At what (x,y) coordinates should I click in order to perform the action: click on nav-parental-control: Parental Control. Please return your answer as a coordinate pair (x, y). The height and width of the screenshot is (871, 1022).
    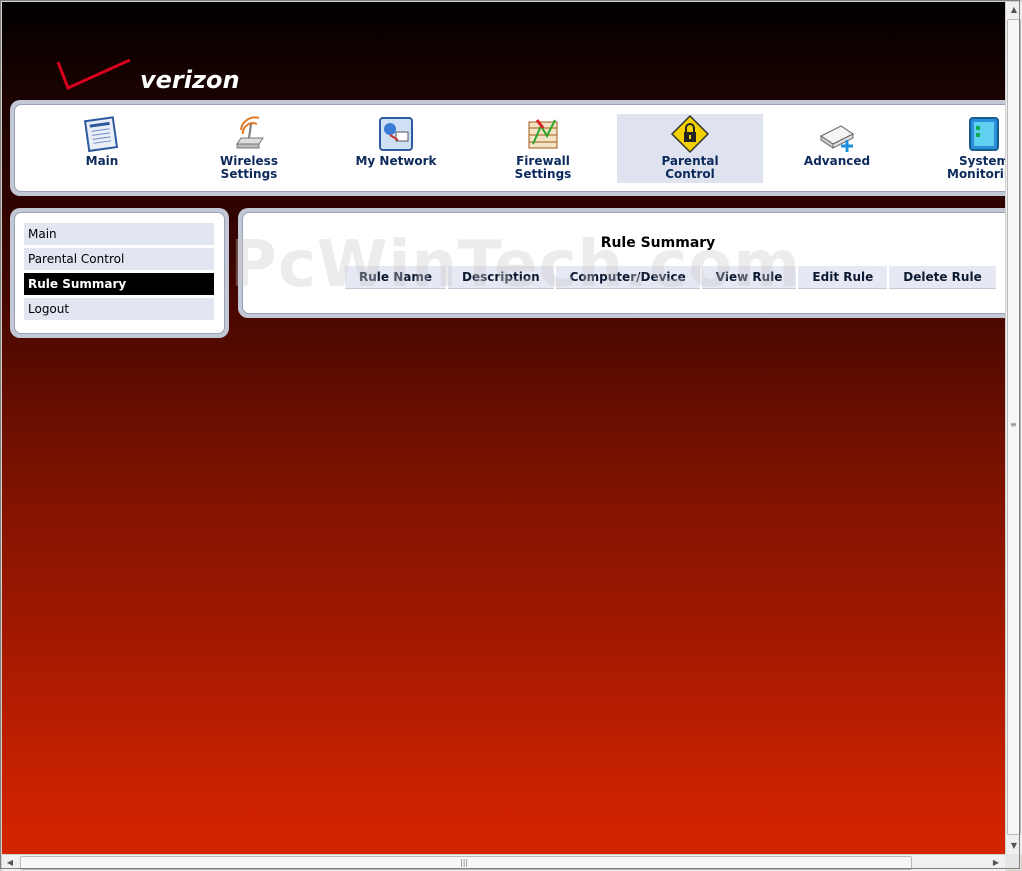
    Looking at the image, I should click on (690, 148).